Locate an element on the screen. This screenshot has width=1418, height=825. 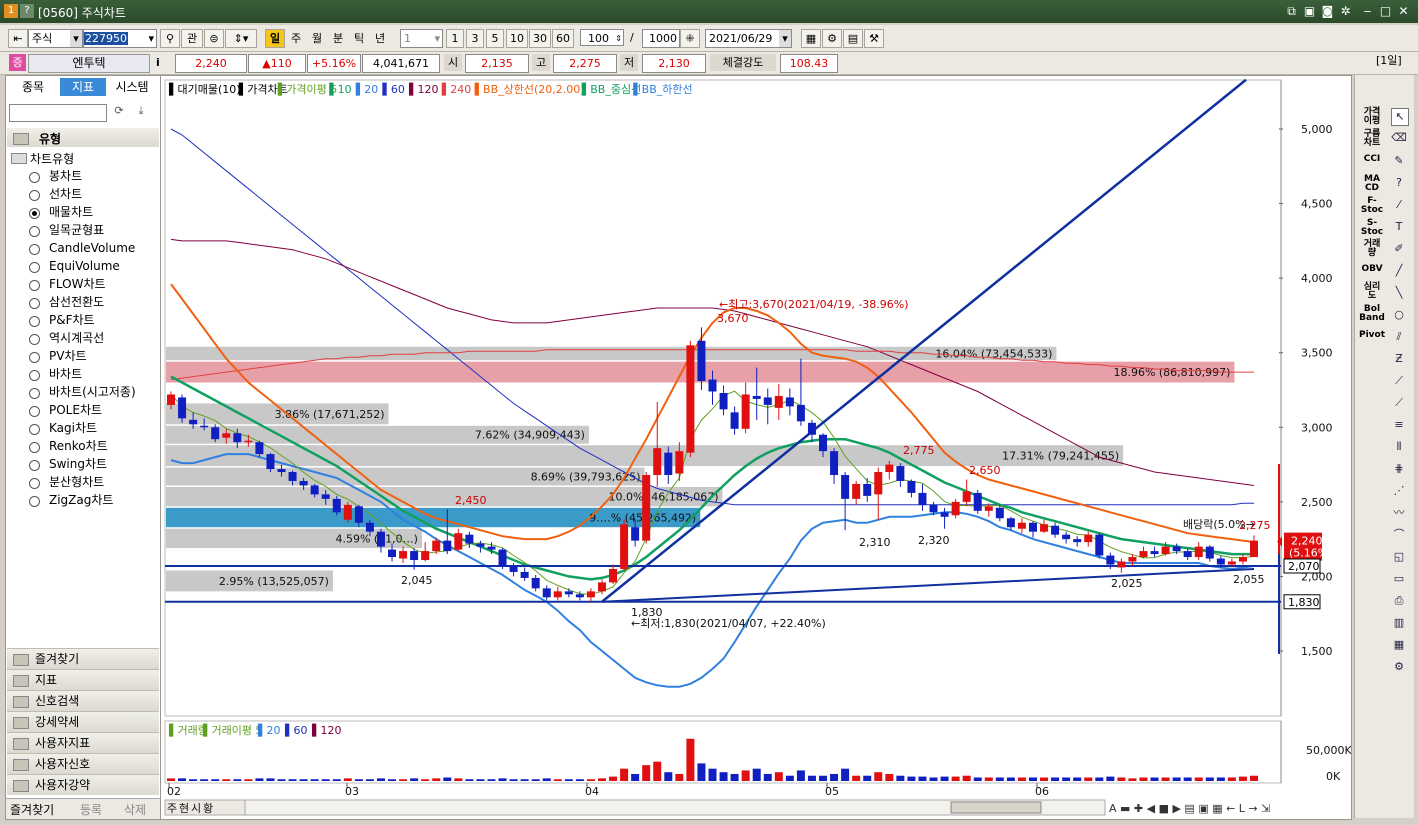
chart-layout-icon: ▦ is located at coordinates (811, 38).